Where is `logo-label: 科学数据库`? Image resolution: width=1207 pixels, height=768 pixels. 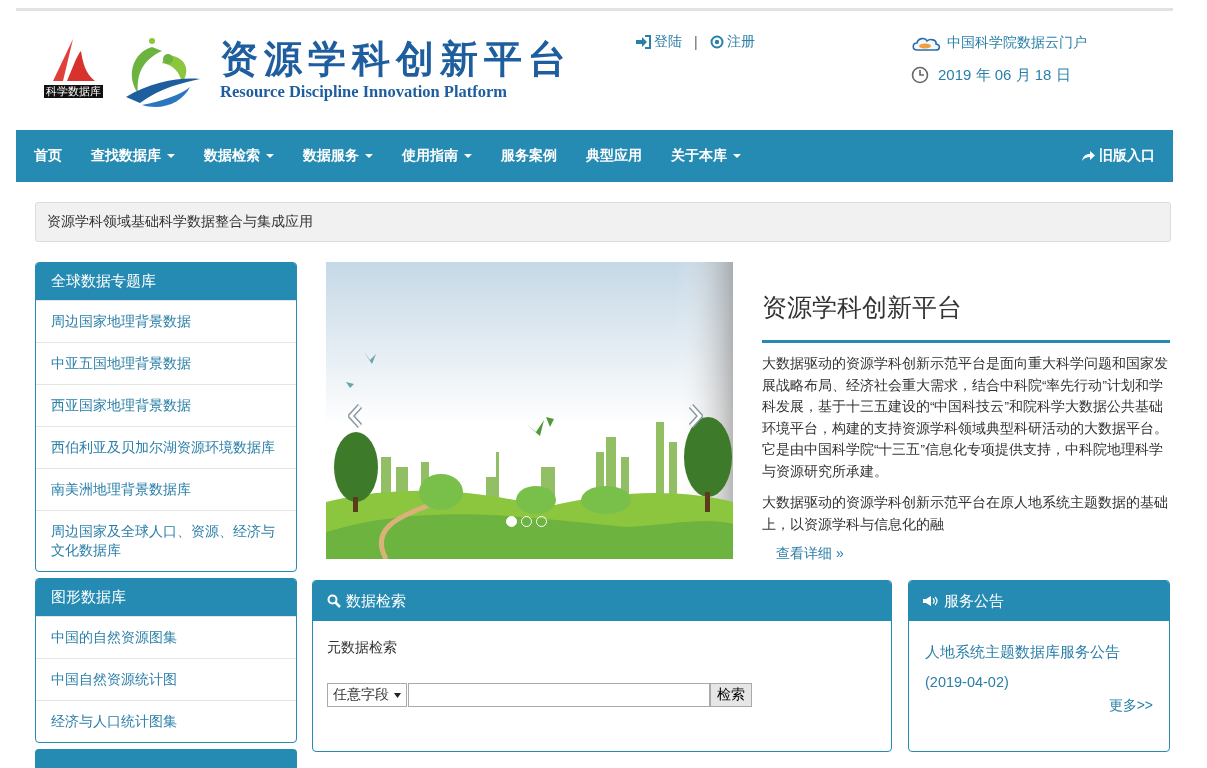 logo-label: 科学数据库 is located at coordinates (73, 91).